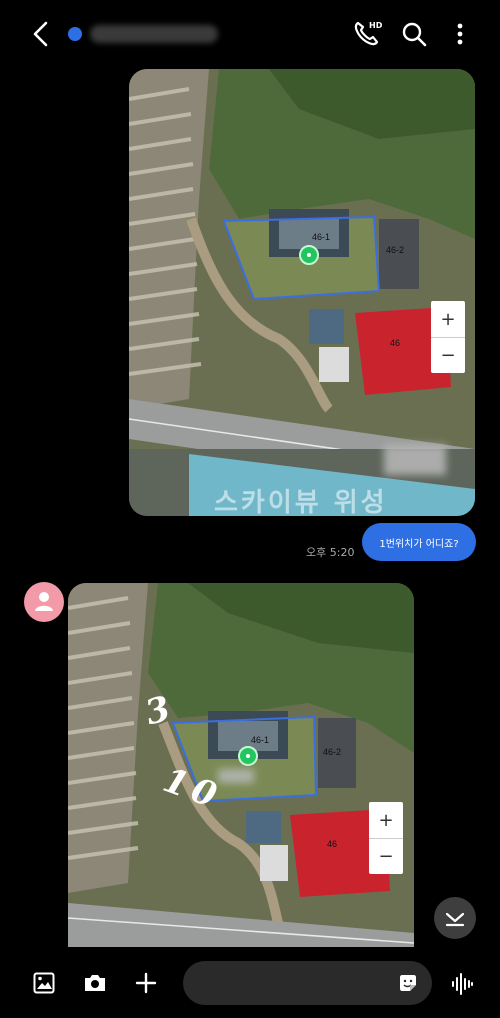  I want to click on message-input, so click(307, 983).